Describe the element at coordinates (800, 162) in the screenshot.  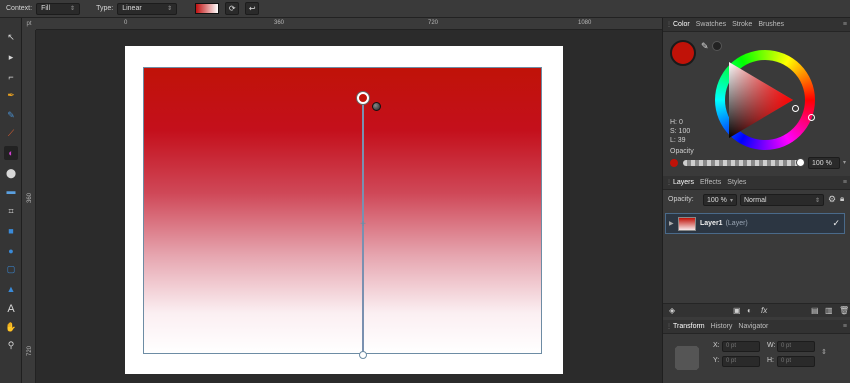
I see `opacity-slider-thumb` at that location.